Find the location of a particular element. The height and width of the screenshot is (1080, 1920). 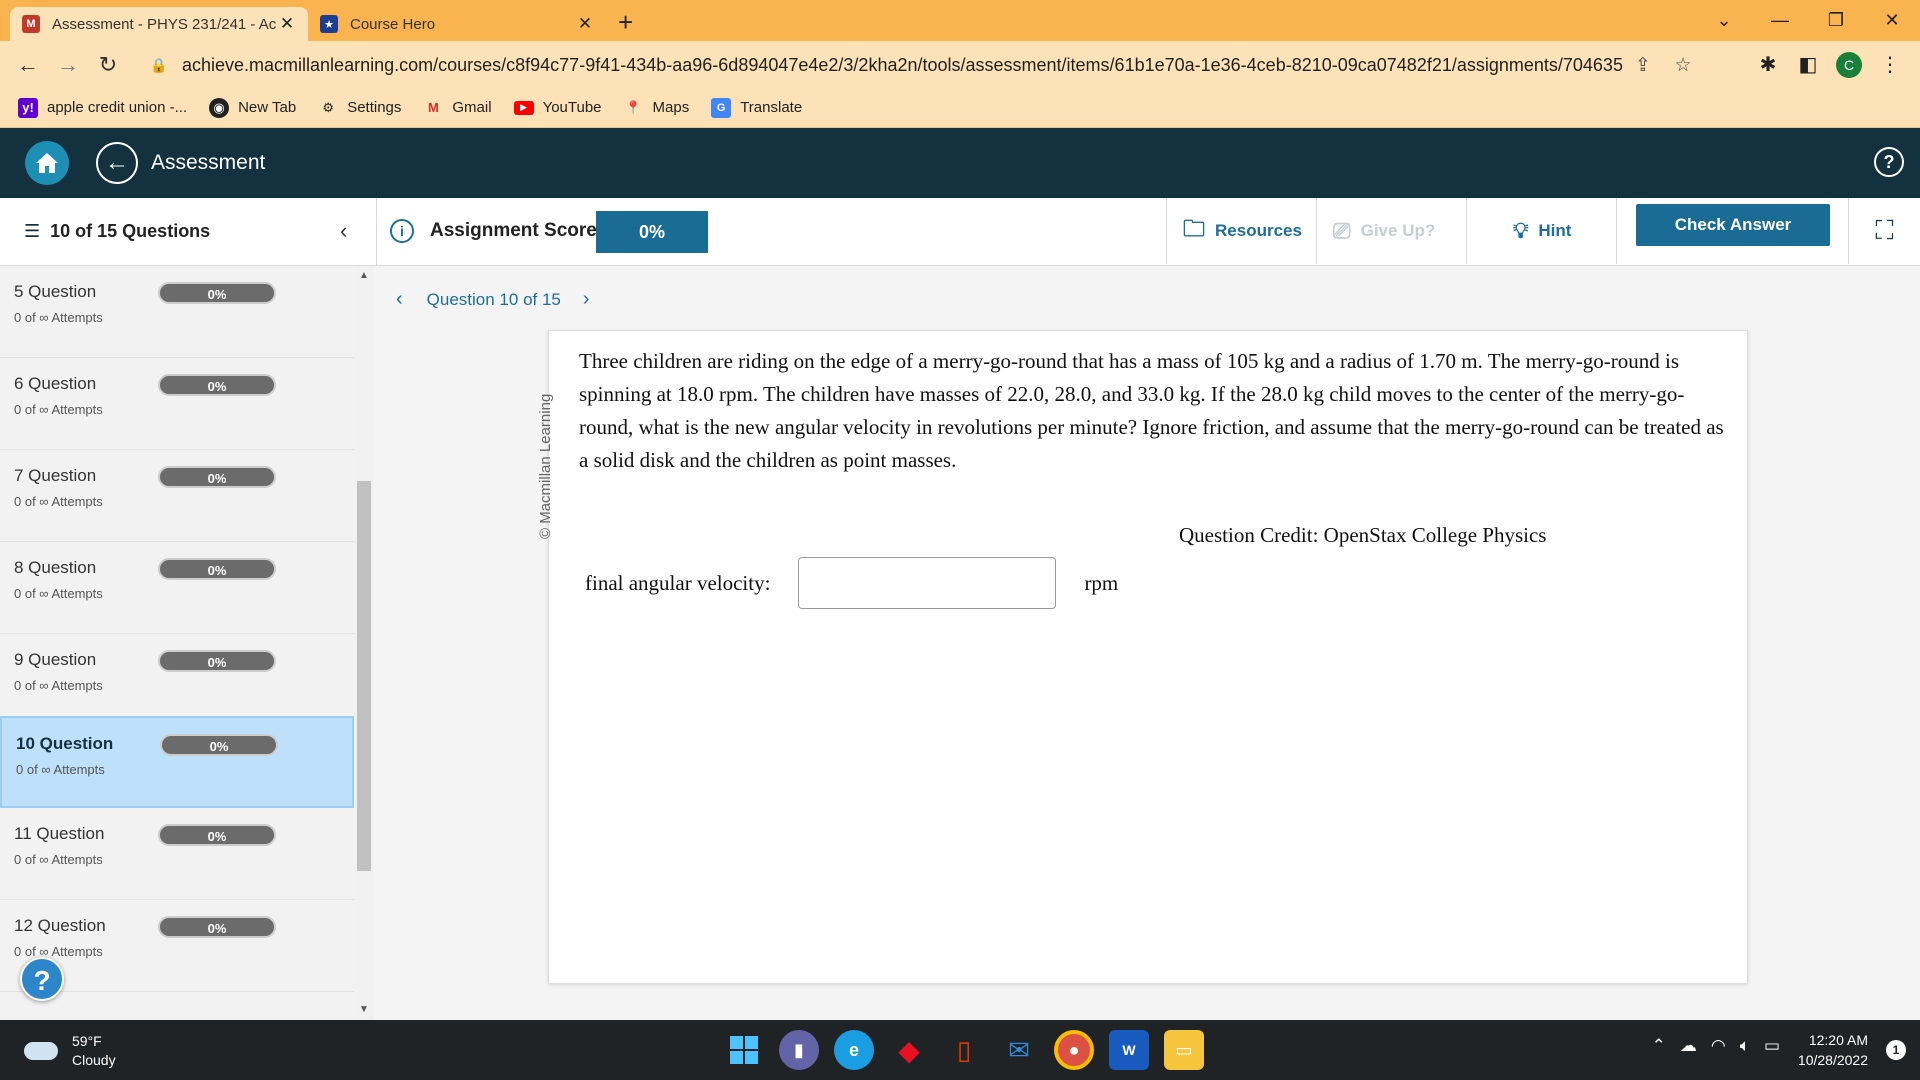

previous-question-icon: ‹ is located at coordinates (399, 299).